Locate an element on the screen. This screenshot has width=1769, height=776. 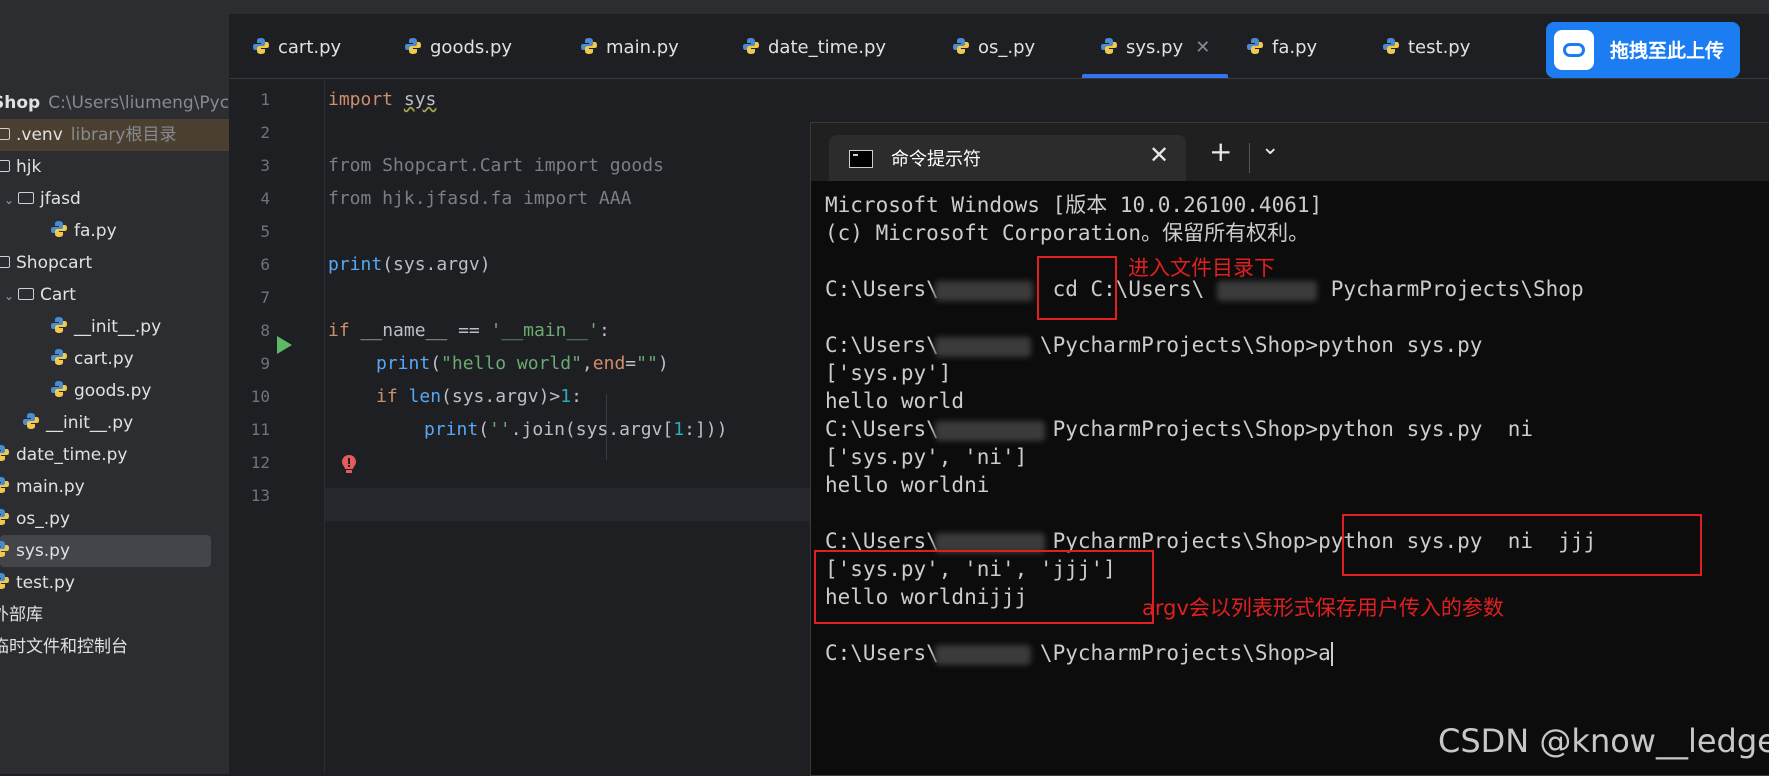
tree-item-goods-py: goods.py is located at coordinates (101, 391).